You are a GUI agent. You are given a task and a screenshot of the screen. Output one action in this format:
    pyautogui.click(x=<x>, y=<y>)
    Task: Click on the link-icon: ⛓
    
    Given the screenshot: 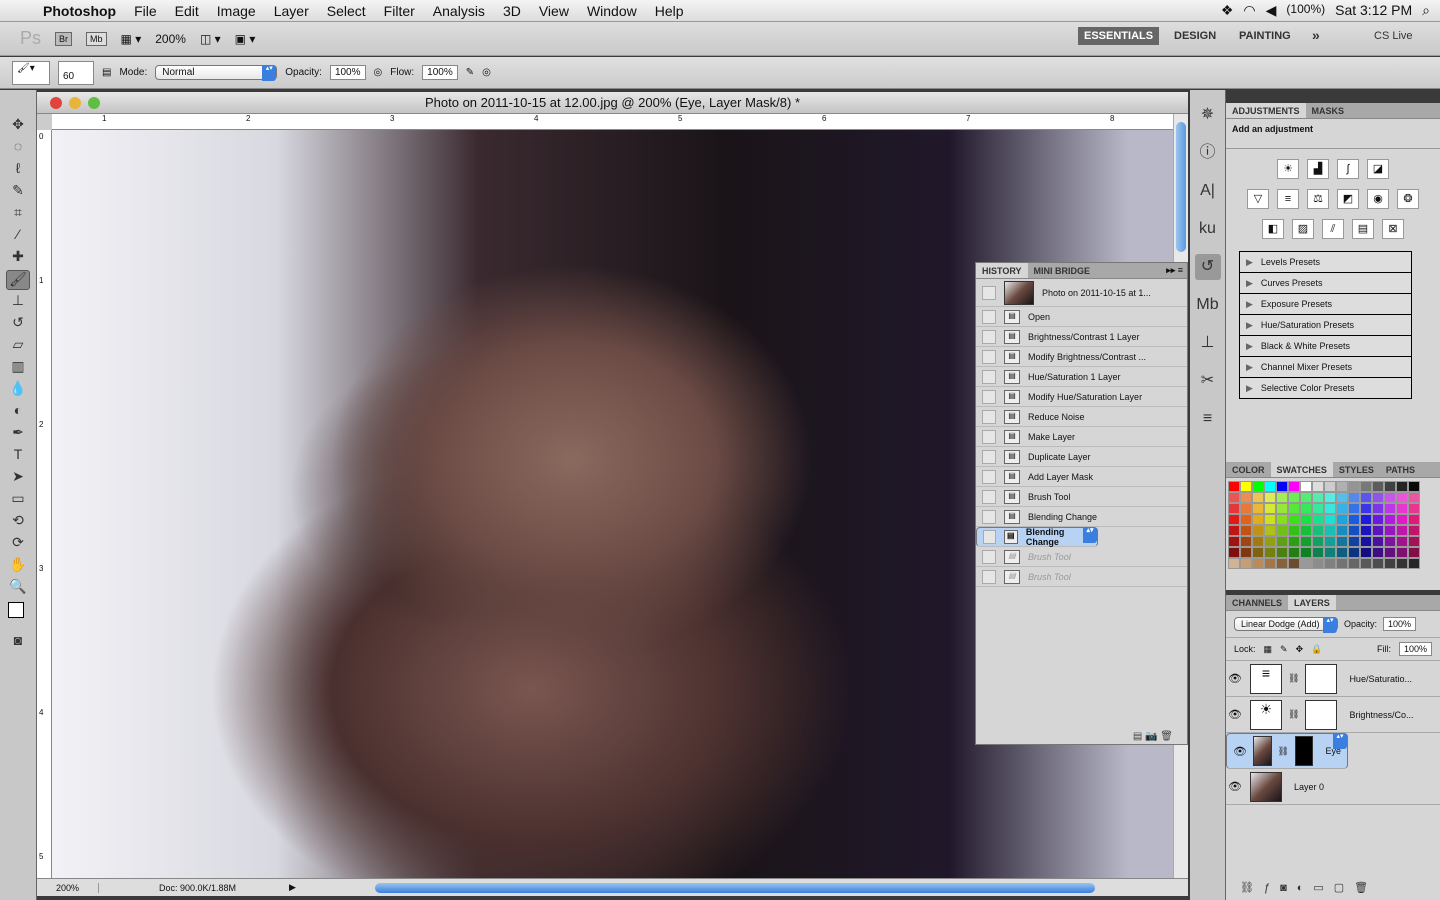 What is the action you would take?
    pyautogui.click(x=1283, y=751)
    